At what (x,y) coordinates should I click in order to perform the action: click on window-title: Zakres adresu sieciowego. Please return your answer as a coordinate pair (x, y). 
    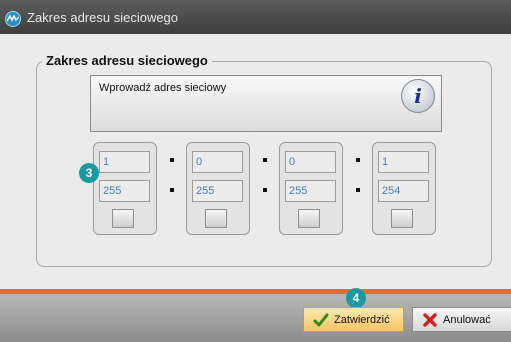
    Looking at the image, I should click on (103, 17).